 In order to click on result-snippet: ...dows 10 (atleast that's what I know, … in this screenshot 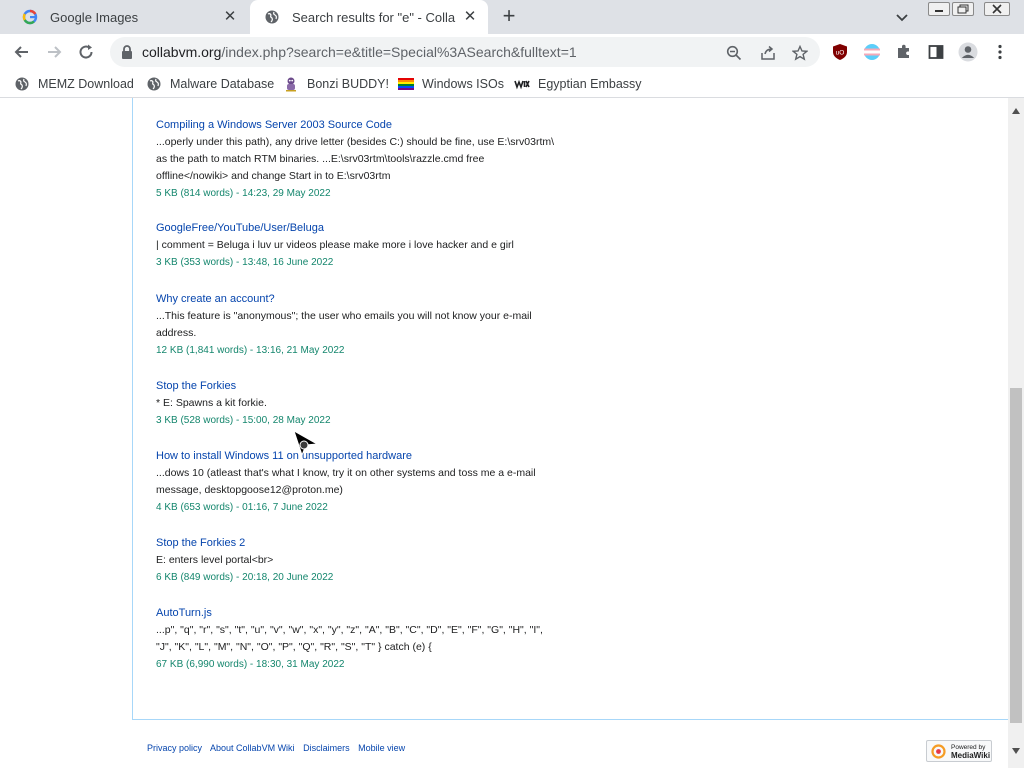, I will do `click(346, 473)`.